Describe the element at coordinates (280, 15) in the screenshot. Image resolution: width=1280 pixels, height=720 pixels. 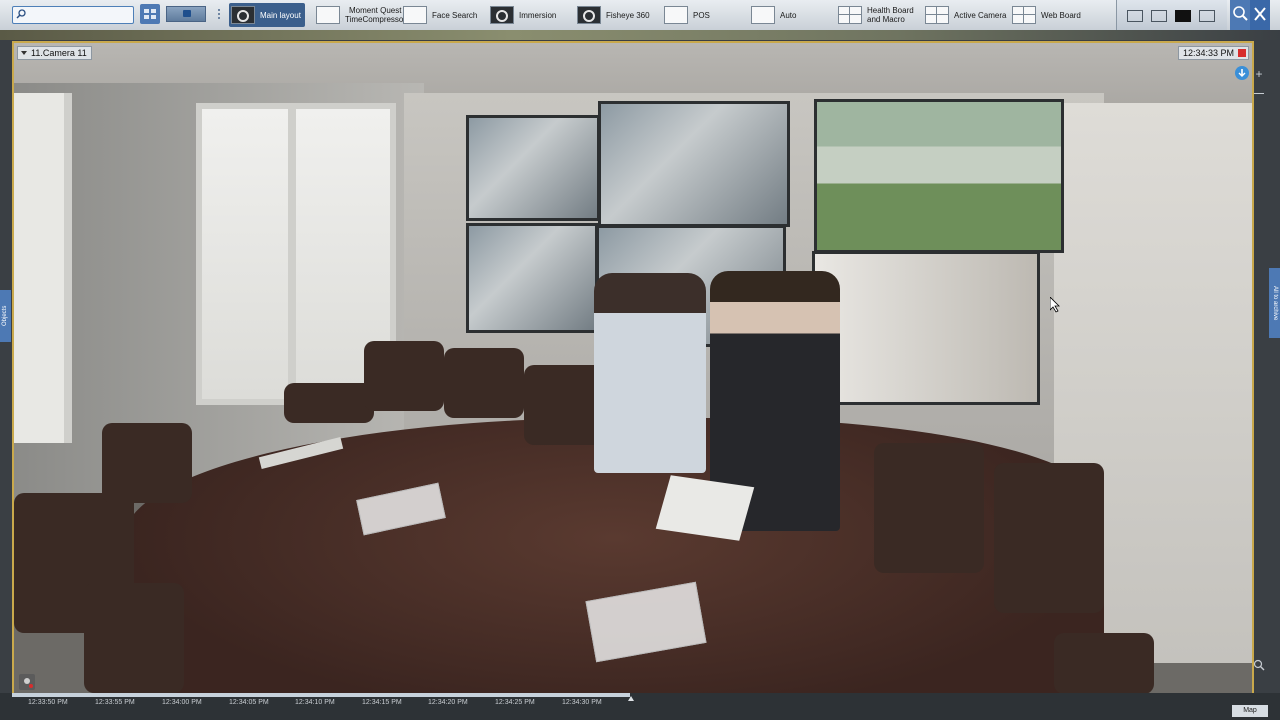
I see `layout-tab-label: Main layout` at that location.